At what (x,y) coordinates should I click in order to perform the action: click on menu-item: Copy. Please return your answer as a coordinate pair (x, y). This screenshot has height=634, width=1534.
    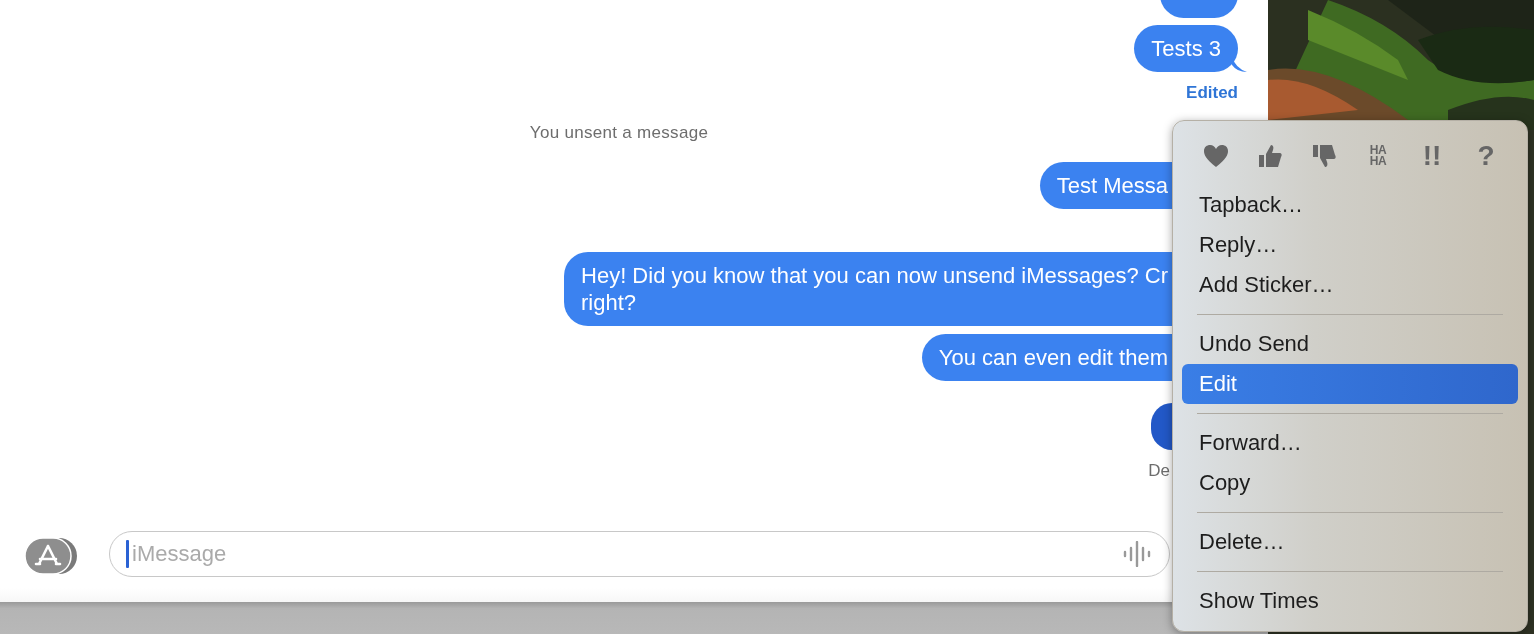
    Looking at the image, I should click on (1350, 483).